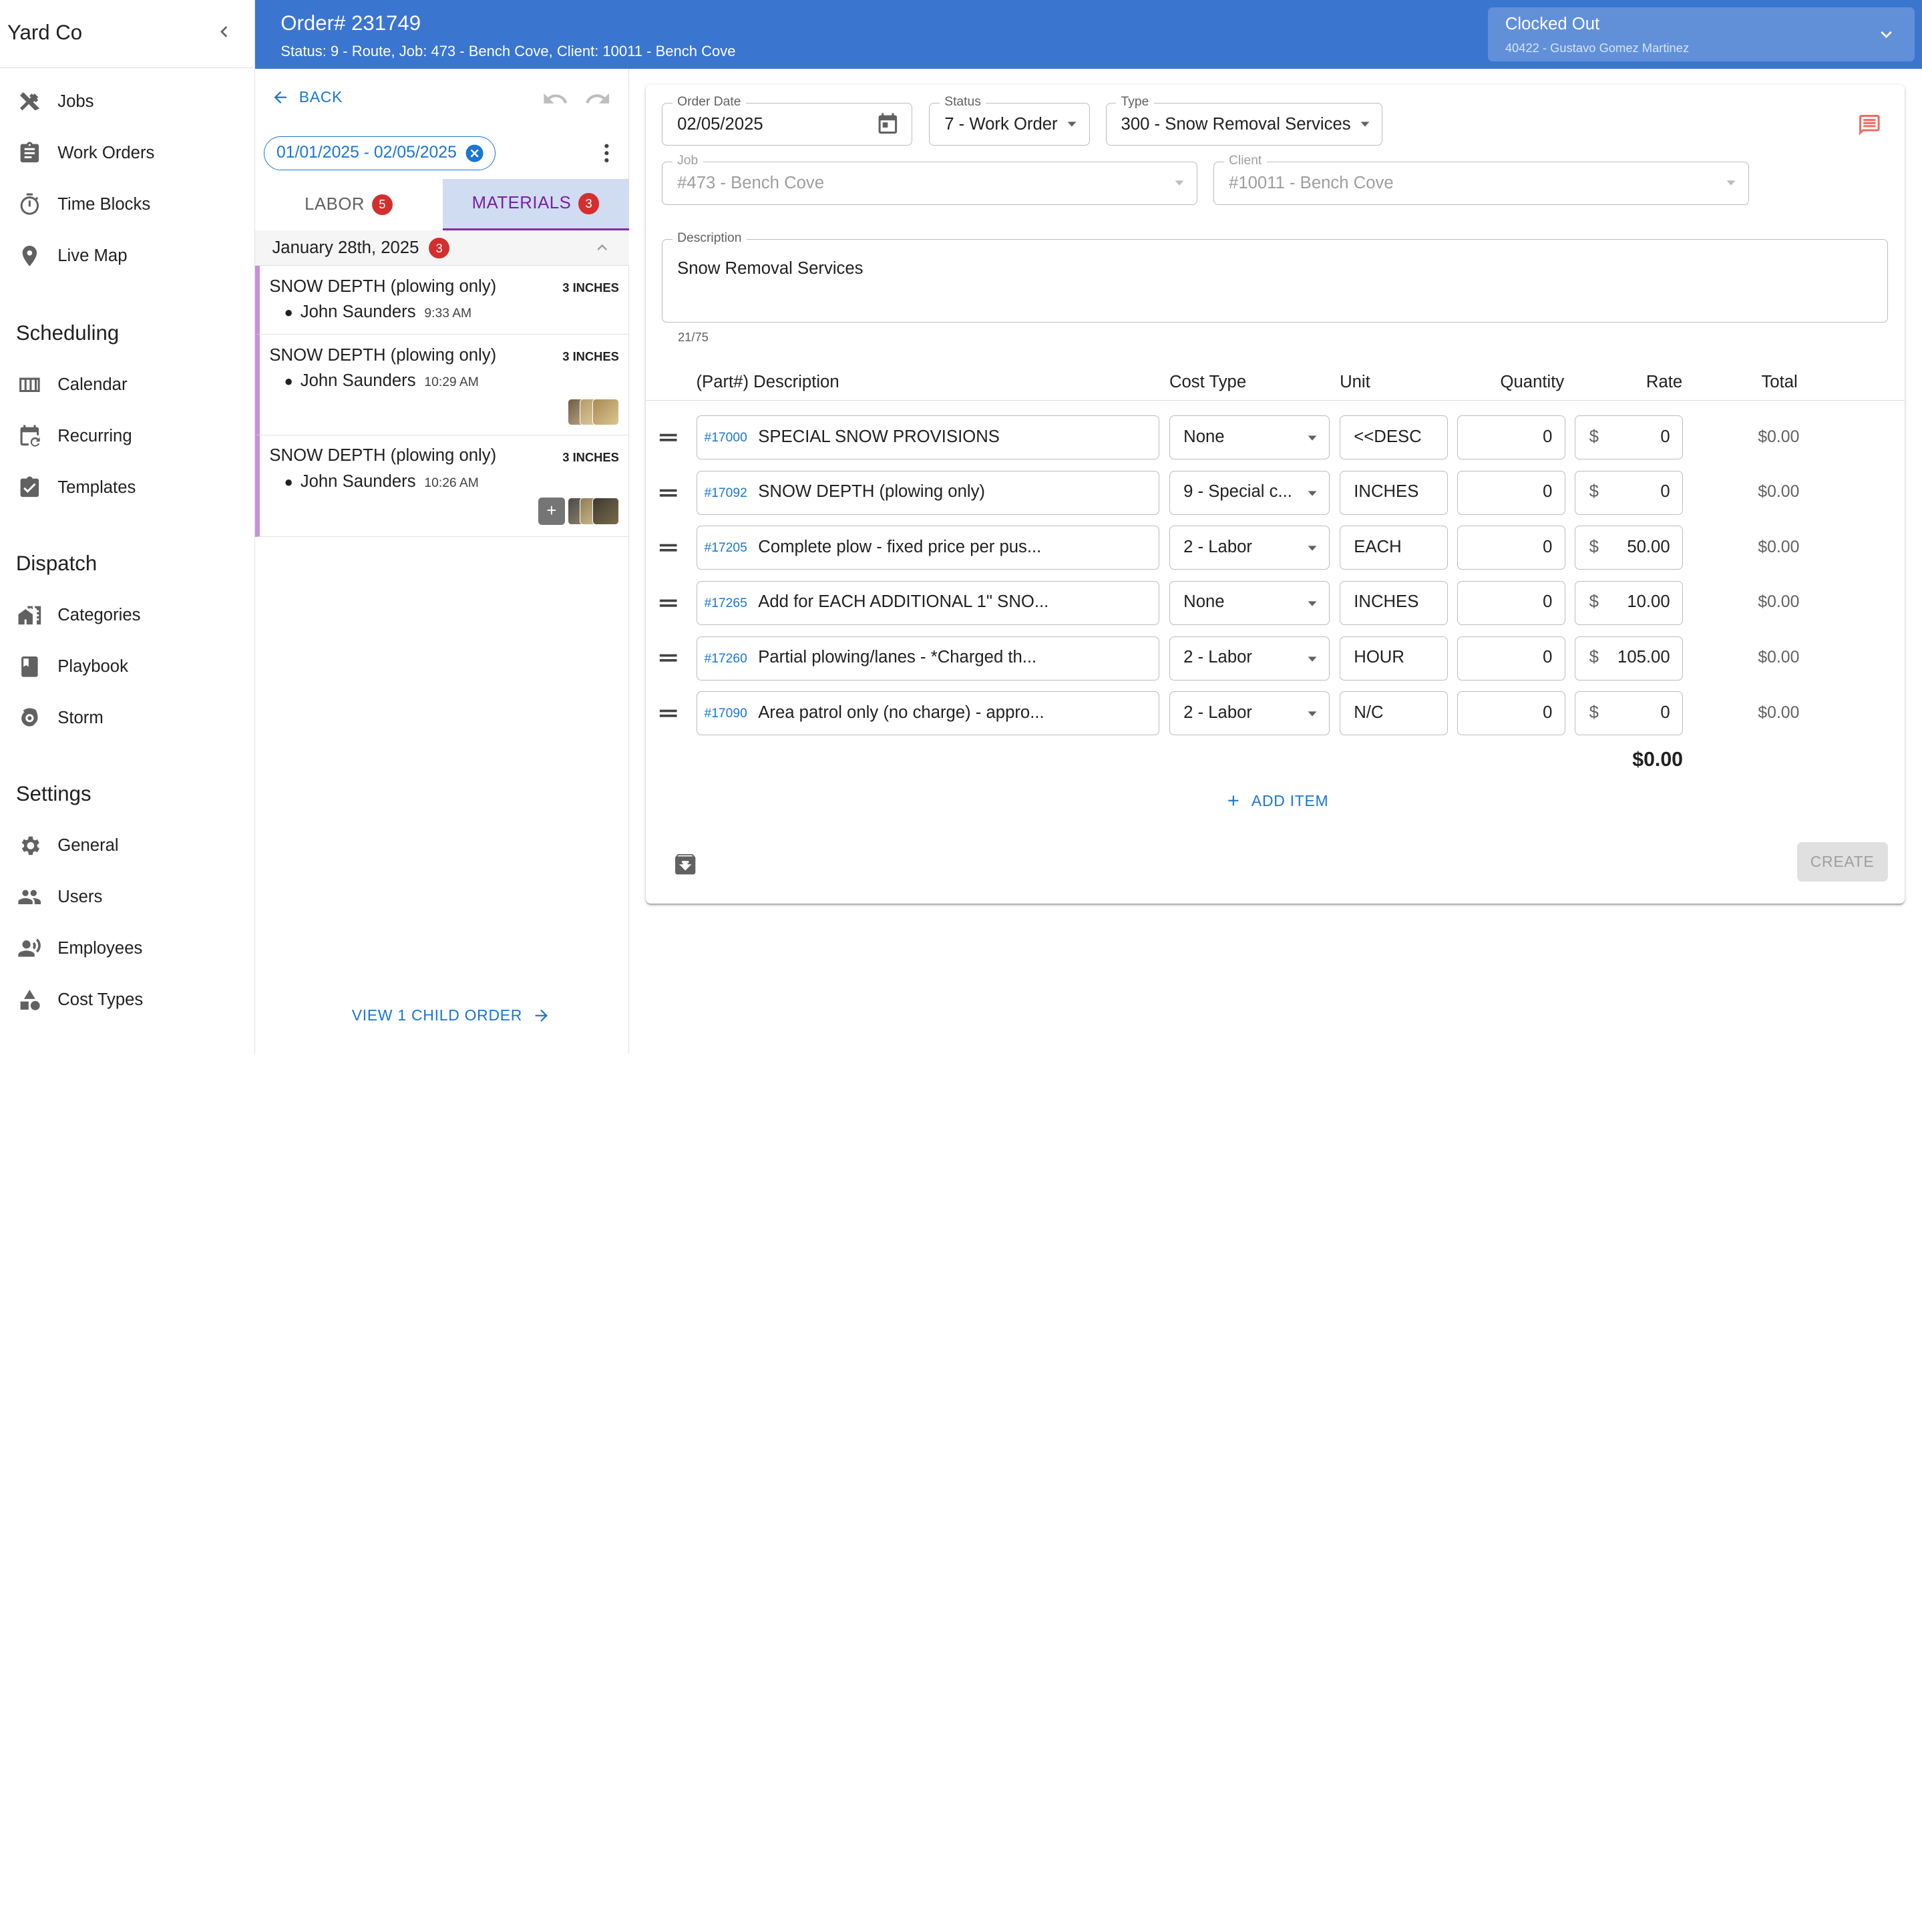  I want to click on sidebar-item-jobs: Jobs, so click(127, 101).